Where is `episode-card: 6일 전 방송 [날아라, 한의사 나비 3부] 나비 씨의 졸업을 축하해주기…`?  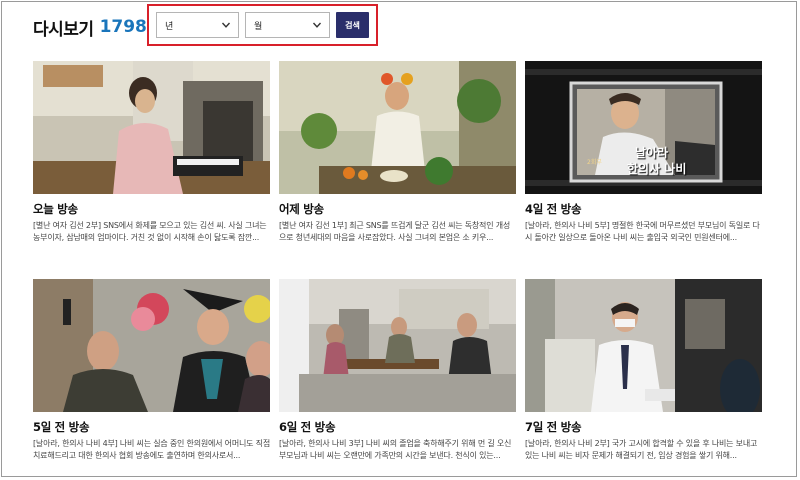 episode-card: 6일 전 방송 [날아라, 한의사 나비 3부] 나비 씨의 졸업을 축하해주기… is located at coordinates (397, 370).